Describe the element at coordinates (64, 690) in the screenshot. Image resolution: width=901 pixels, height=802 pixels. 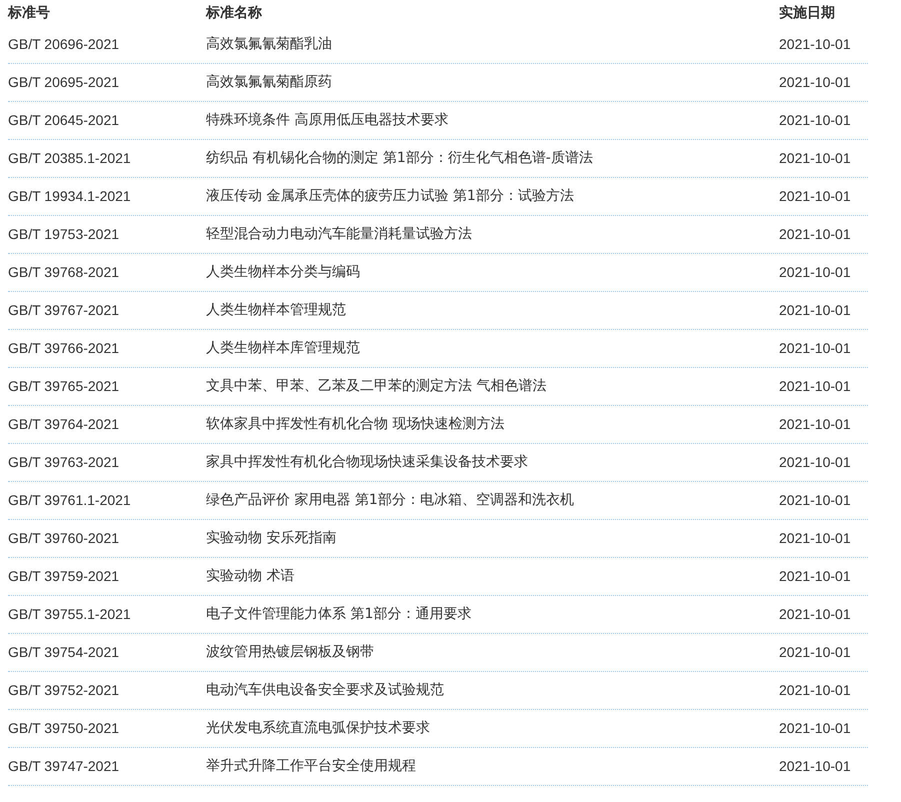
I see `table-cell-text: GB/T 39752-2021` at that location.